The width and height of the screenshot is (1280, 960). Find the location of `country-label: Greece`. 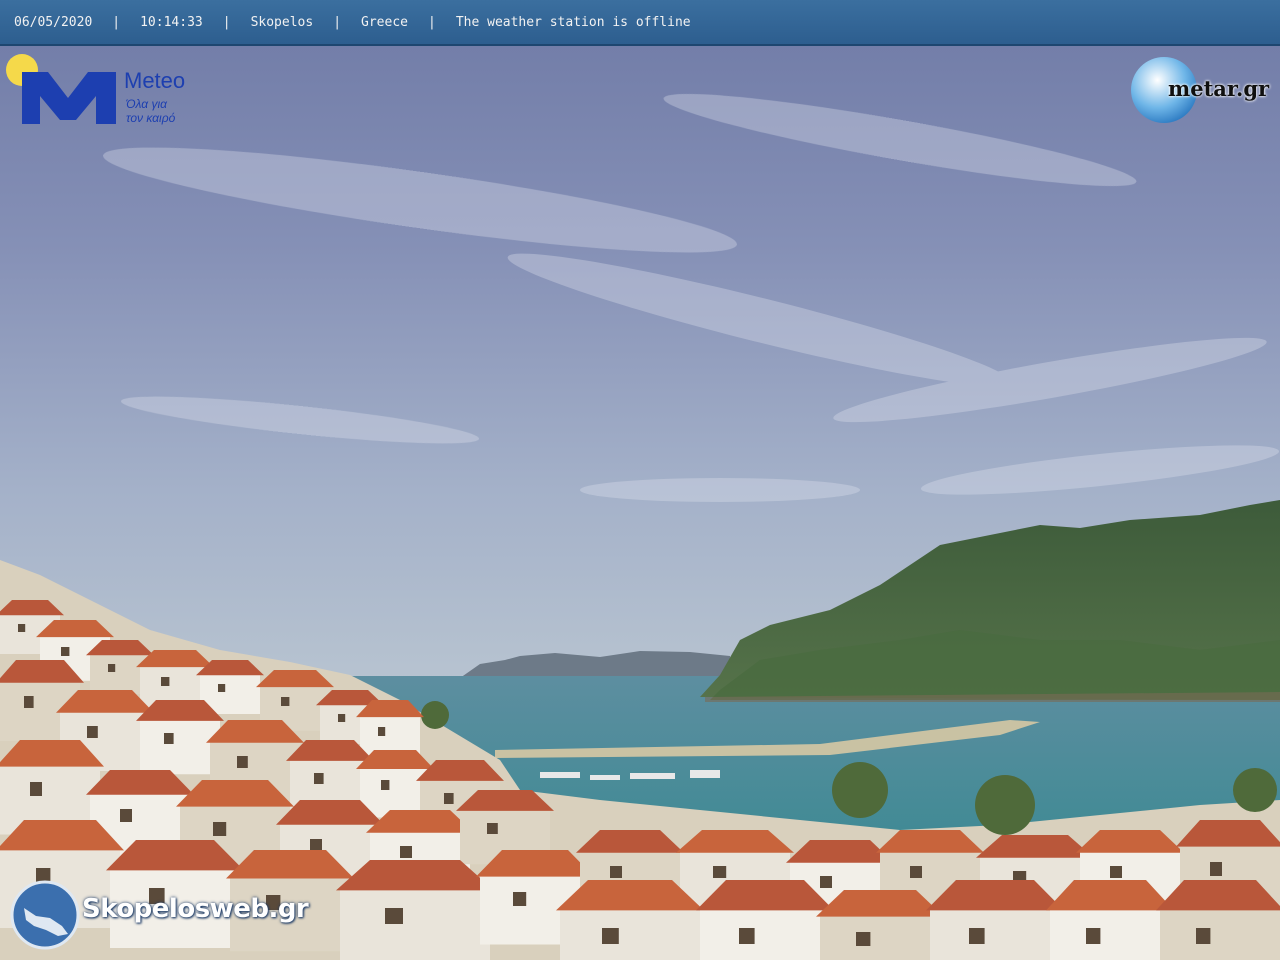

country-label: Greece is located at coordinates (384, 22).